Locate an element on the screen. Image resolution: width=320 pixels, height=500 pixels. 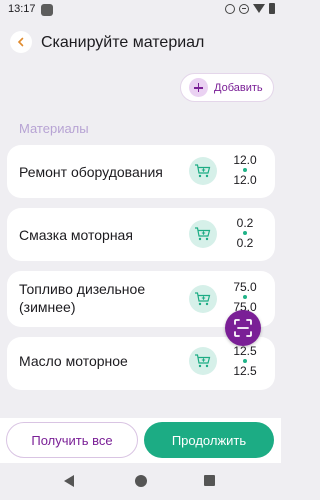
get-all-button: Получить все is located at coordinates (72, 440).